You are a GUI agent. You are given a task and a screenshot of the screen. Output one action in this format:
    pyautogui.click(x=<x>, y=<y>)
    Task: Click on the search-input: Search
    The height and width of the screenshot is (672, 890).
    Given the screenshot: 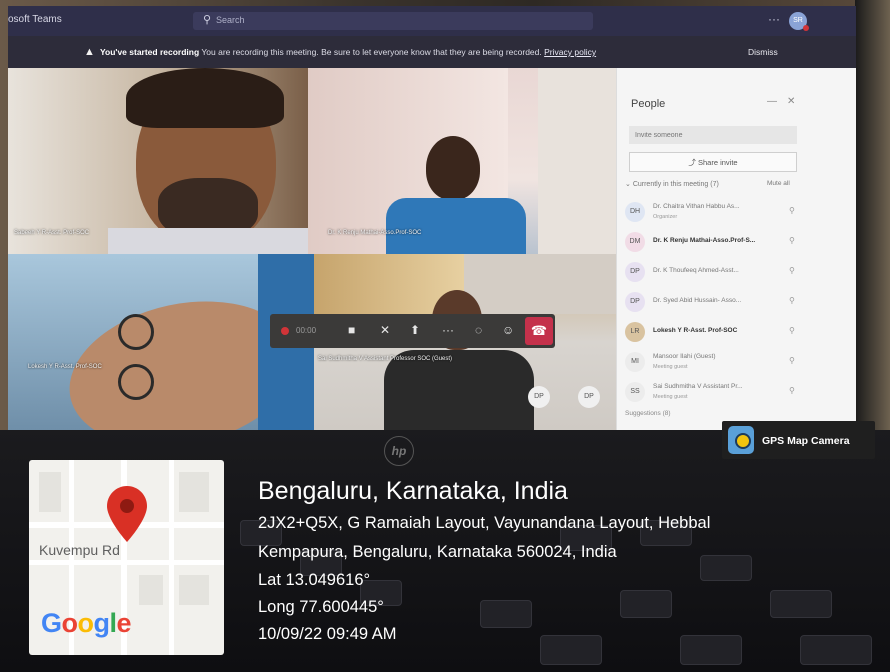 What is the action you would take?
    pyautogui.click(x=230, y=20)
    